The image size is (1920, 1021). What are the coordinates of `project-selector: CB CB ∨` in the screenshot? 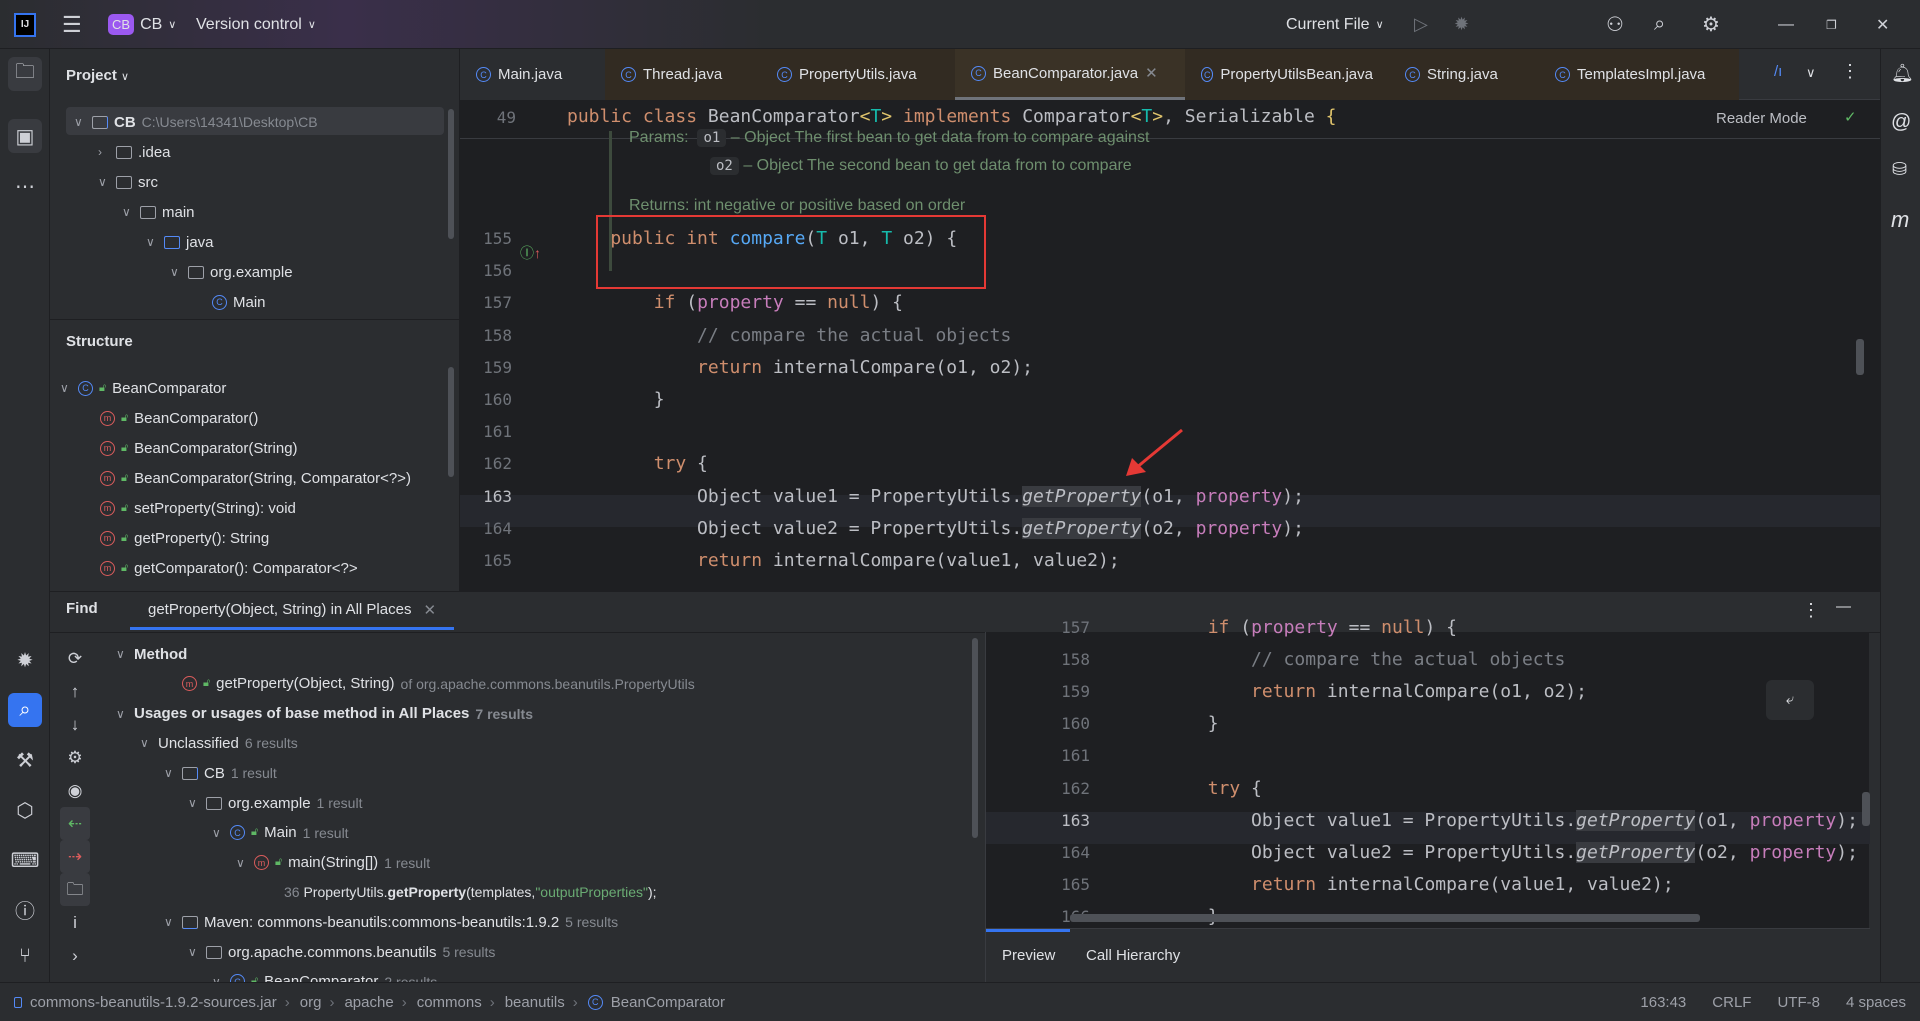 It's located at (142, 24).